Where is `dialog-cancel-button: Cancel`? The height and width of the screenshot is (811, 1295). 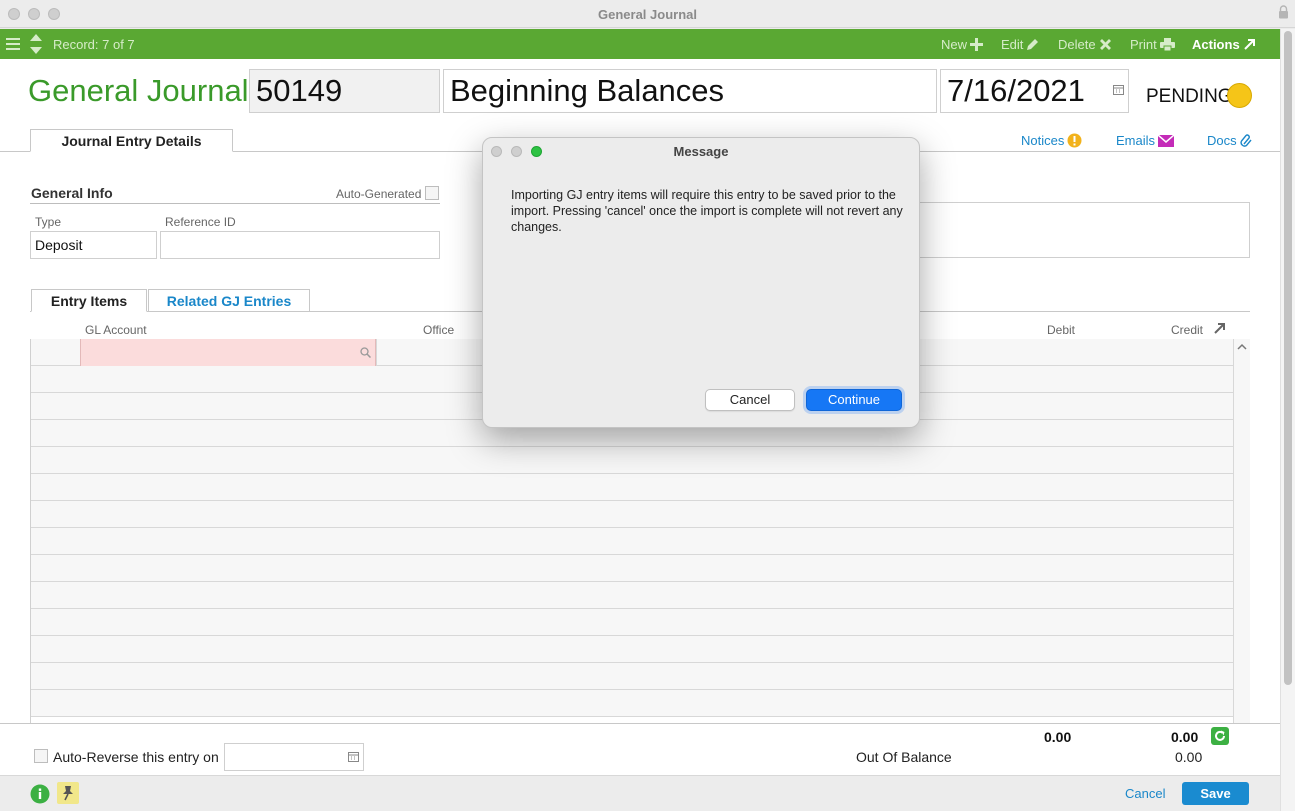 dialog-cancel-button: Cancel is located at coordinates (750, 400).